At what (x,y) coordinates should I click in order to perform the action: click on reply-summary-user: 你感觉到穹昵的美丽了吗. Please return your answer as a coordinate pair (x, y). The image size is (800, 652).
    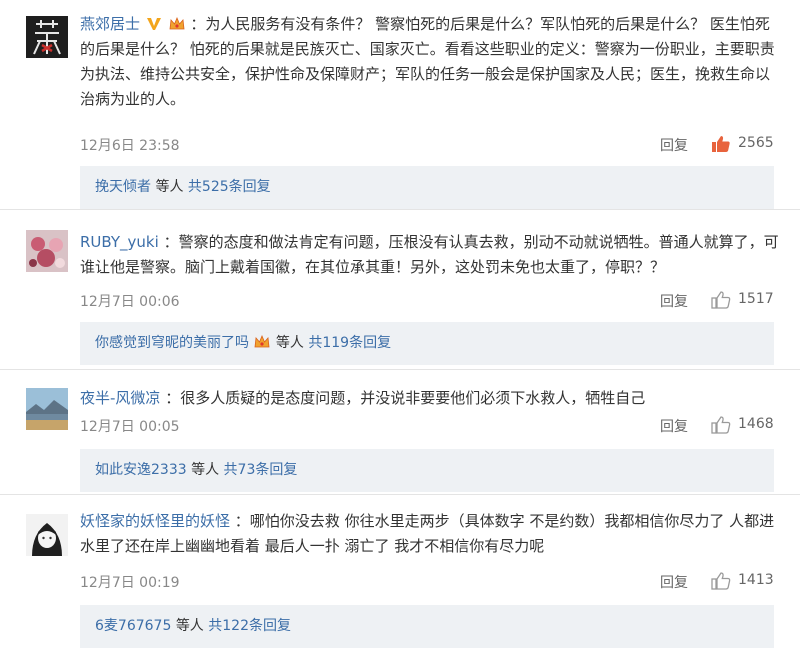
    Looking at the image, I should click on (172, 343).